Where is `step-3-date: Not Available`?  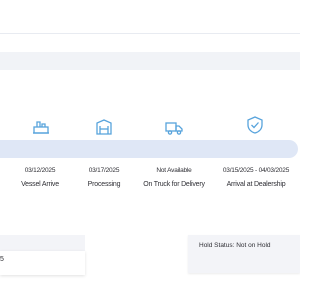 step-3-date: Not Available is located at coordinates (174, 170).